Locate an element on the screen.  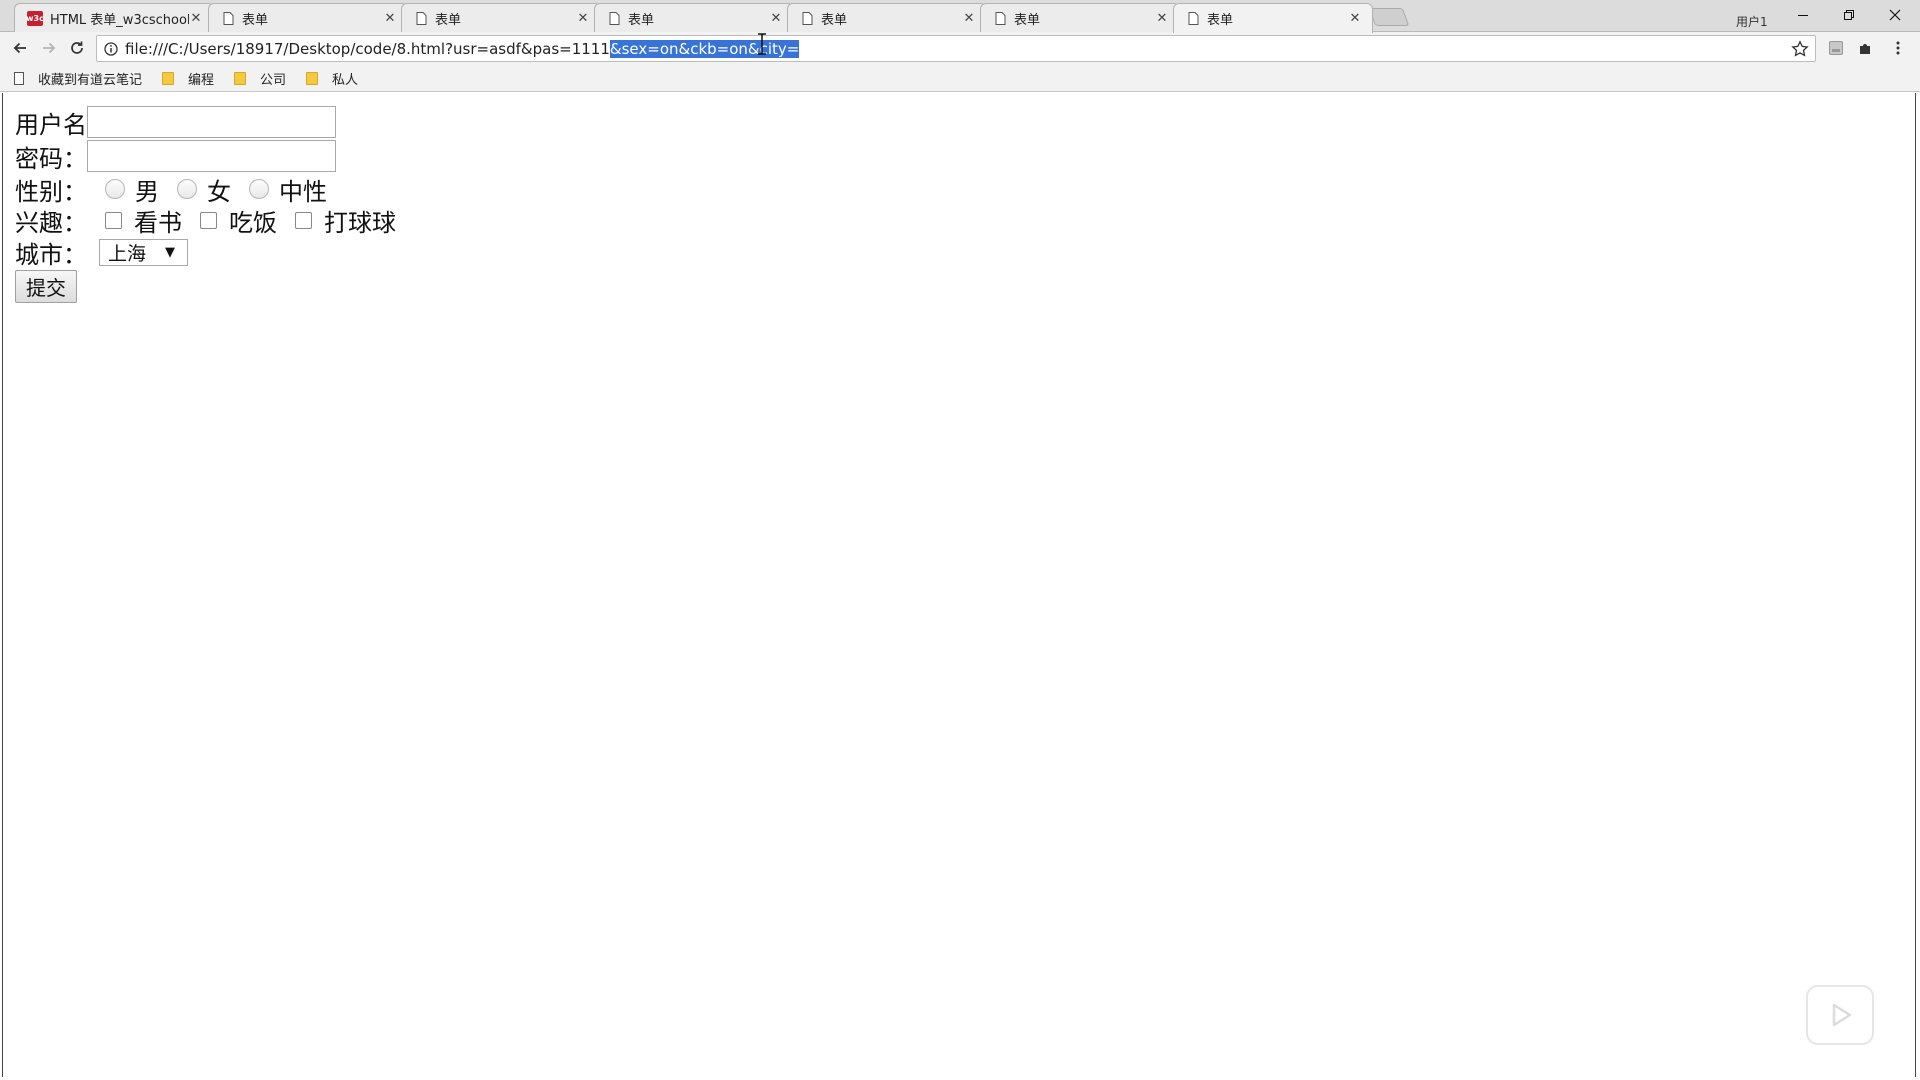
gender-radio-female is located at coordinates (187, 189).